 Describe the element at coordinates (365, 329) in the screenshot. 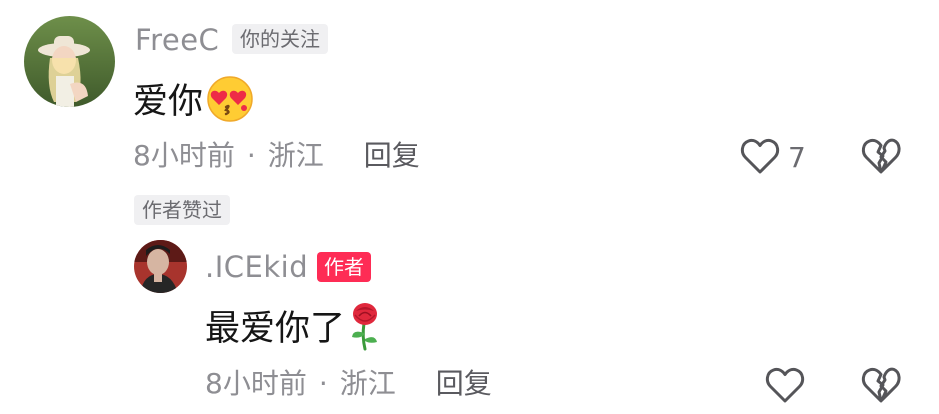

I see `rose-icon` at that location.